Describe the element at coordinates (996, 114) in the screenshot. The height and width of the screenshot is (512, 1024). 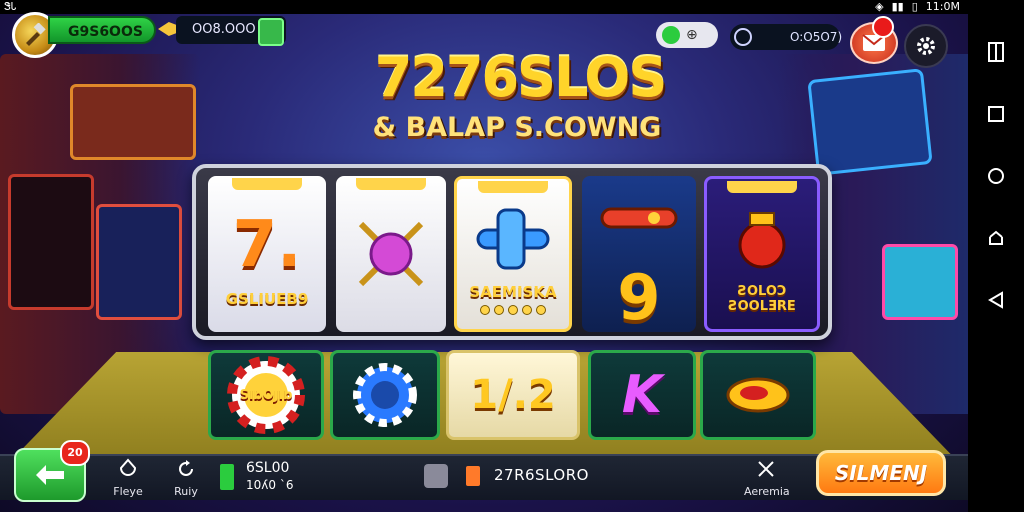
I see `overview-icon` at that location.